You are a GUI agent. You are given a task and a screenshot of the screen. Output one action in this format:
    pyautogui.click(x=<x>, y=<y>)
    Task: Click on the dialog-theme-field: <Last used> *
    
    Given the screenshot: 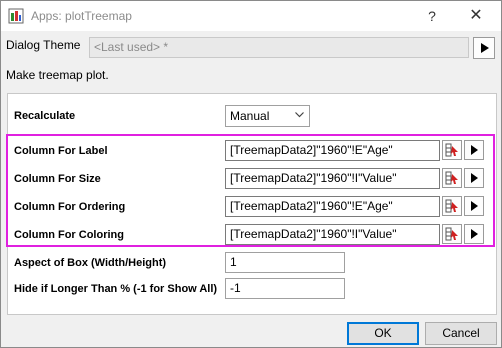 What is the action you would take?
    pyautogui.click(x=279, y=47)
    